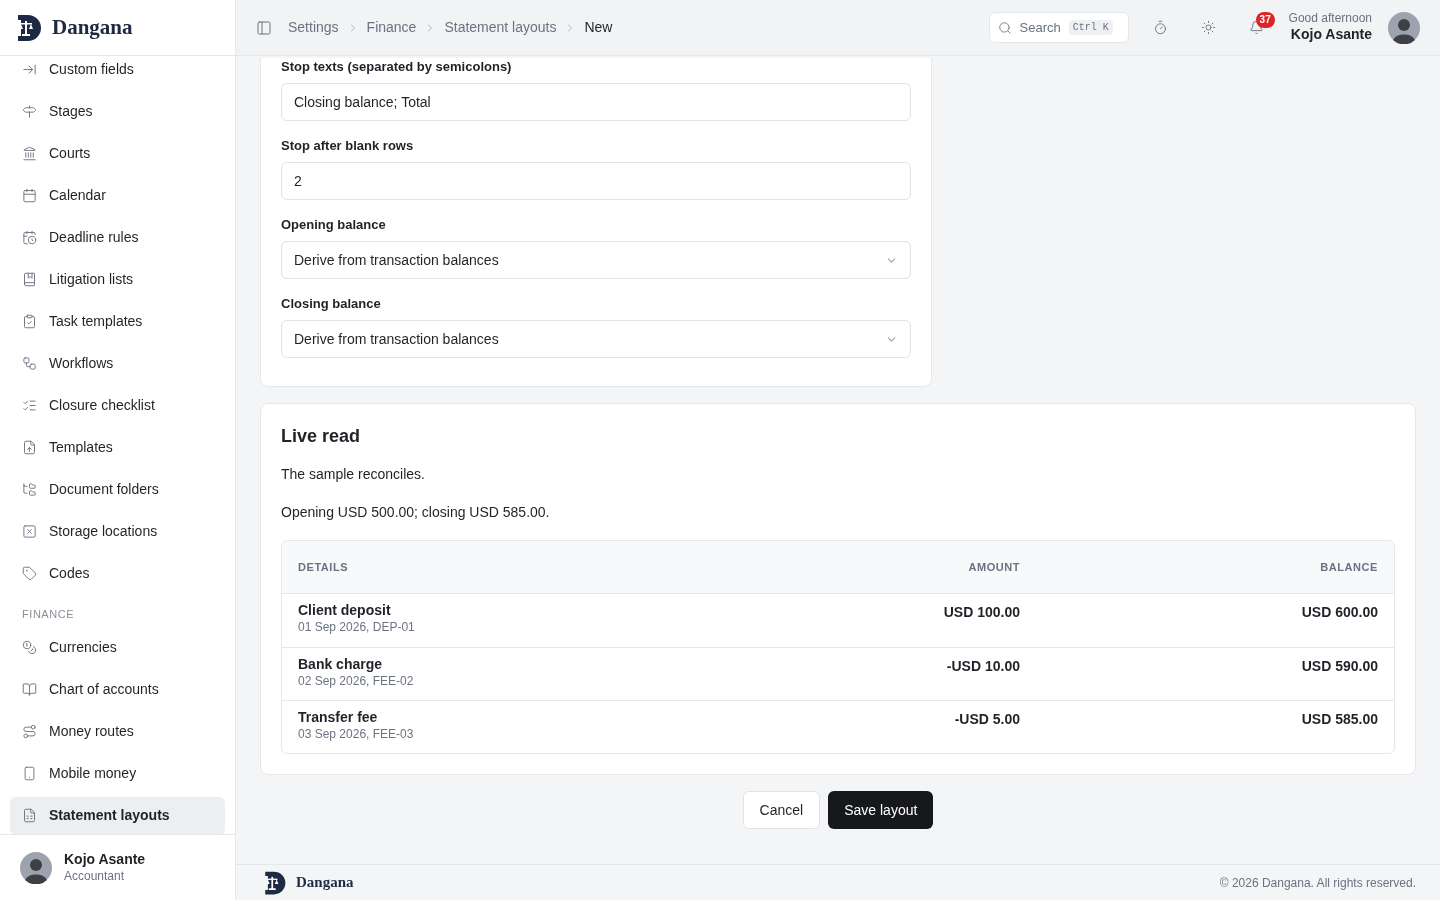  Describe the element at coordinates (348, 146) in the screenshot. I see `field-label: Stop after blank rows` at that location.